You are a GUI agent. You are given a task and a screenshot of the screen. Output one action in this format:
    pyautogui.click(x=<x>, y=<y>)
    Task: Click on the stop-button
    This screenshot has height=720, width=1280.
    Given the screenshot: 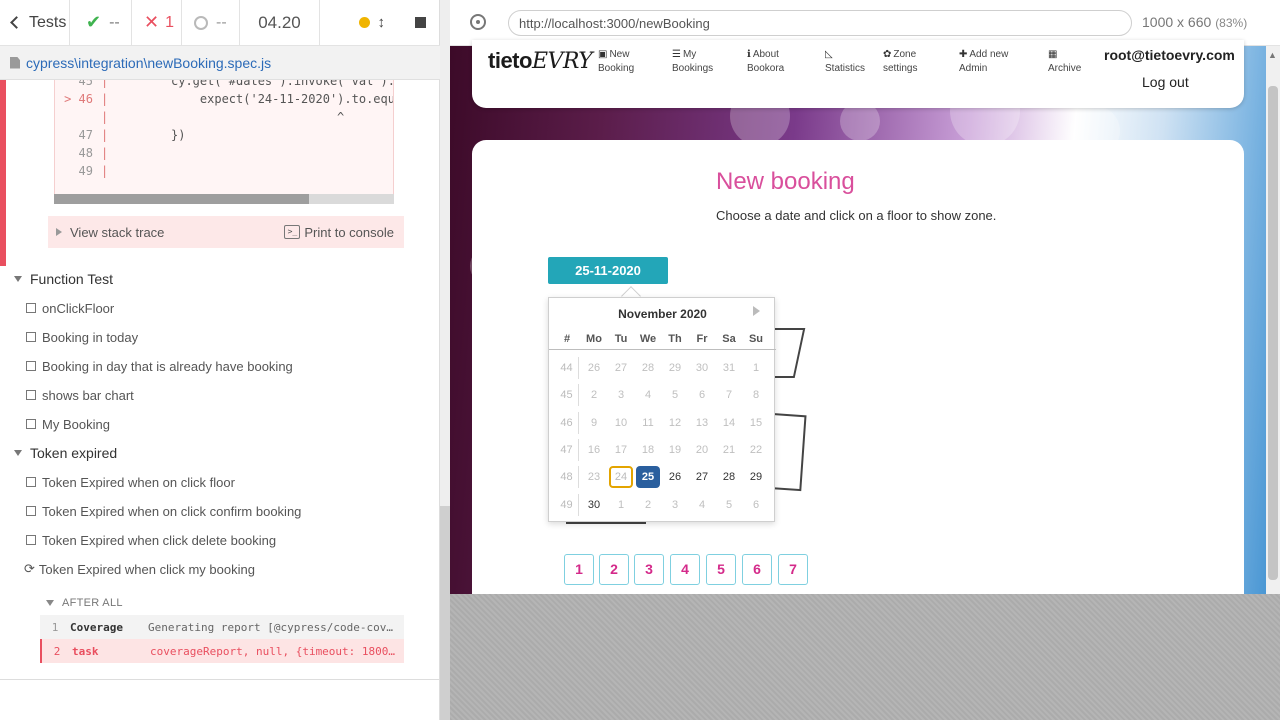 What is the action you would take?
    pyautogui.click(x=420, y=22)
    